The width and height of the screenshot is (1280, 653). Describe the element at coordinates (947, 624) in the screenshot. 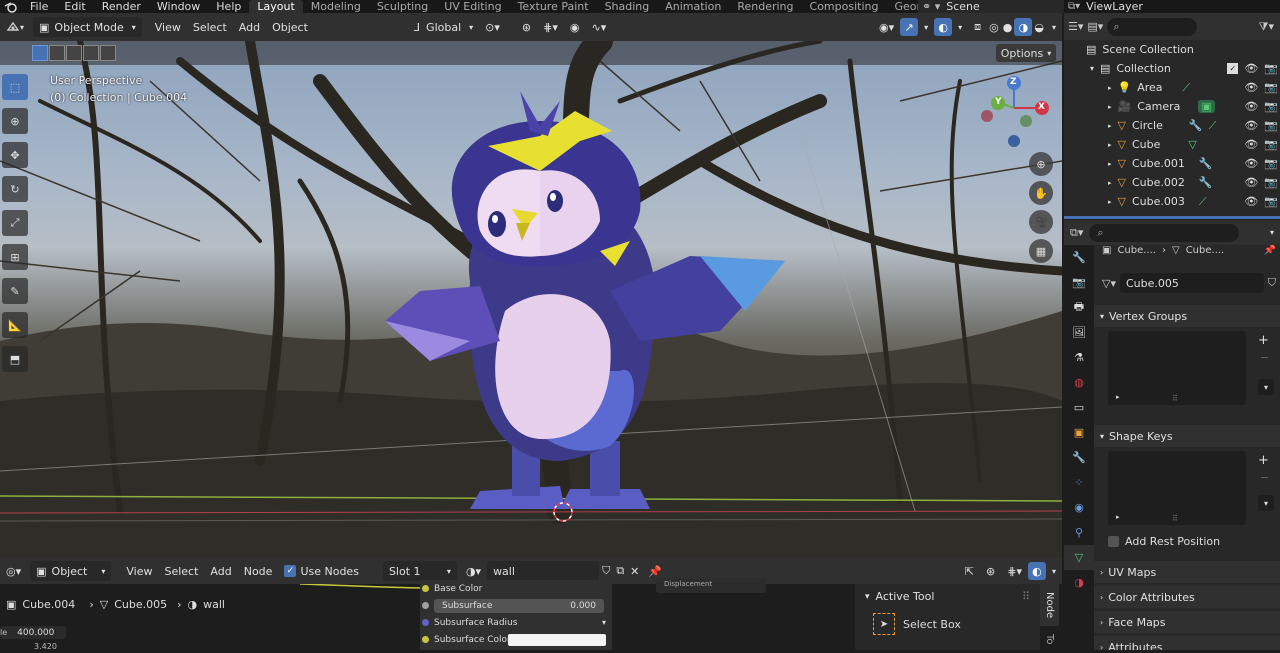

I see `active-tool-row: ➤ Select Box` at that location.